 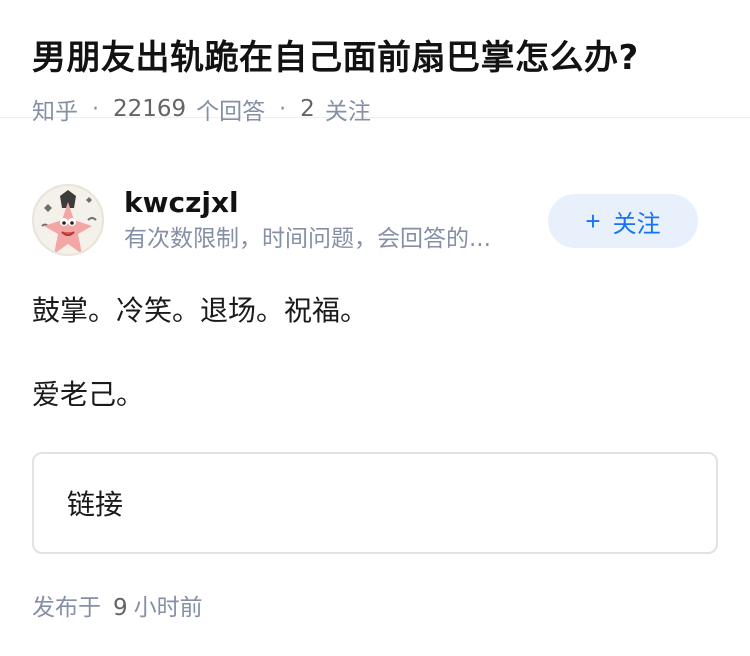 What do you see at coordinates (66, 608) in the screenshot?
I see `publish-prefix: 发布于` at bounding box center [66, 608].